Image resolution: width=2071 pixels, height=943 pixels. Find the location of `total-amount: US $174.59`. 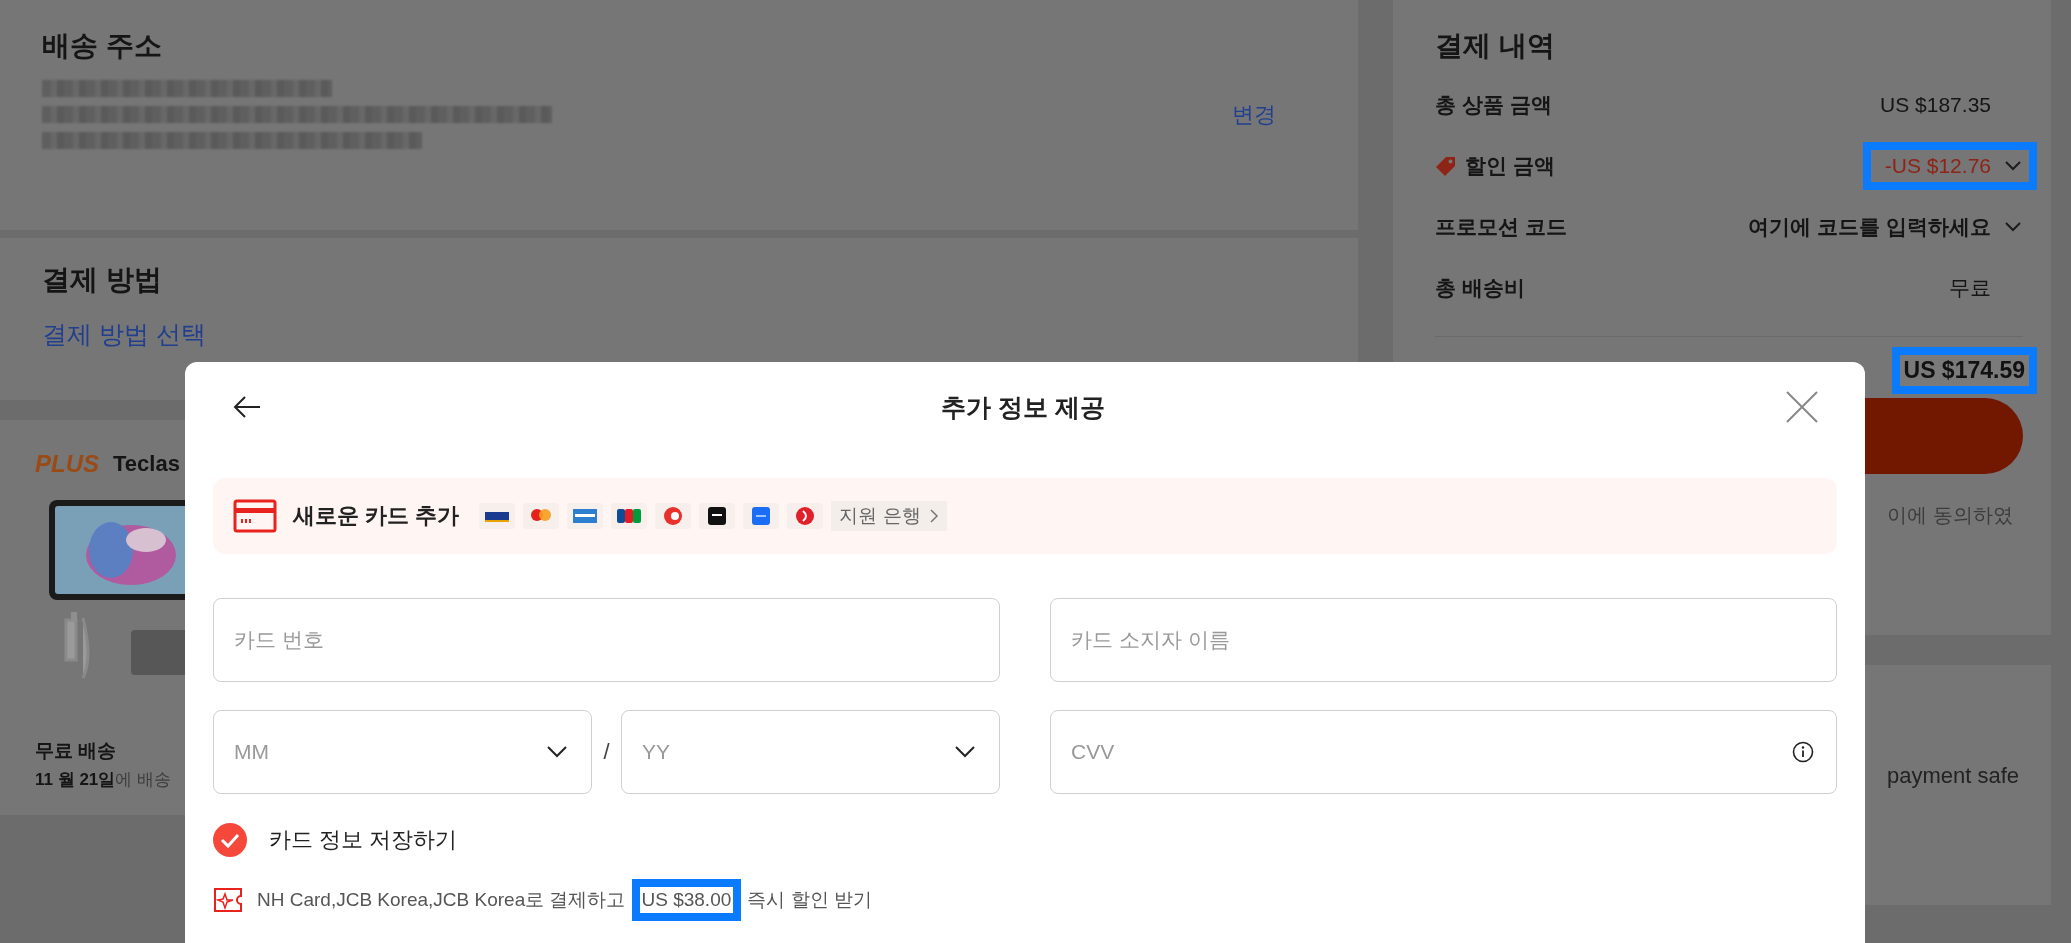

total-amount: US $174.59 is located at coordinates (1964, 370).